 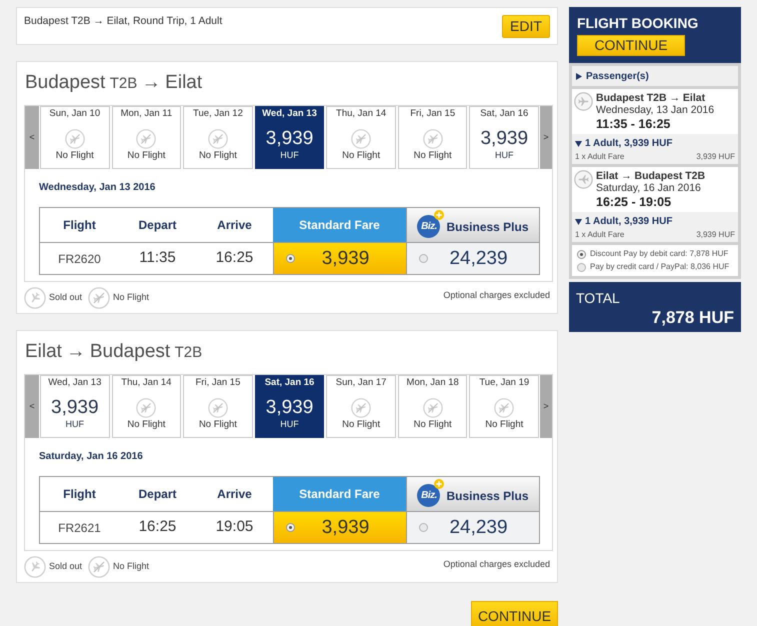 I want to click on day-label: Thu, Jan 14, so click(x=146, y=383).